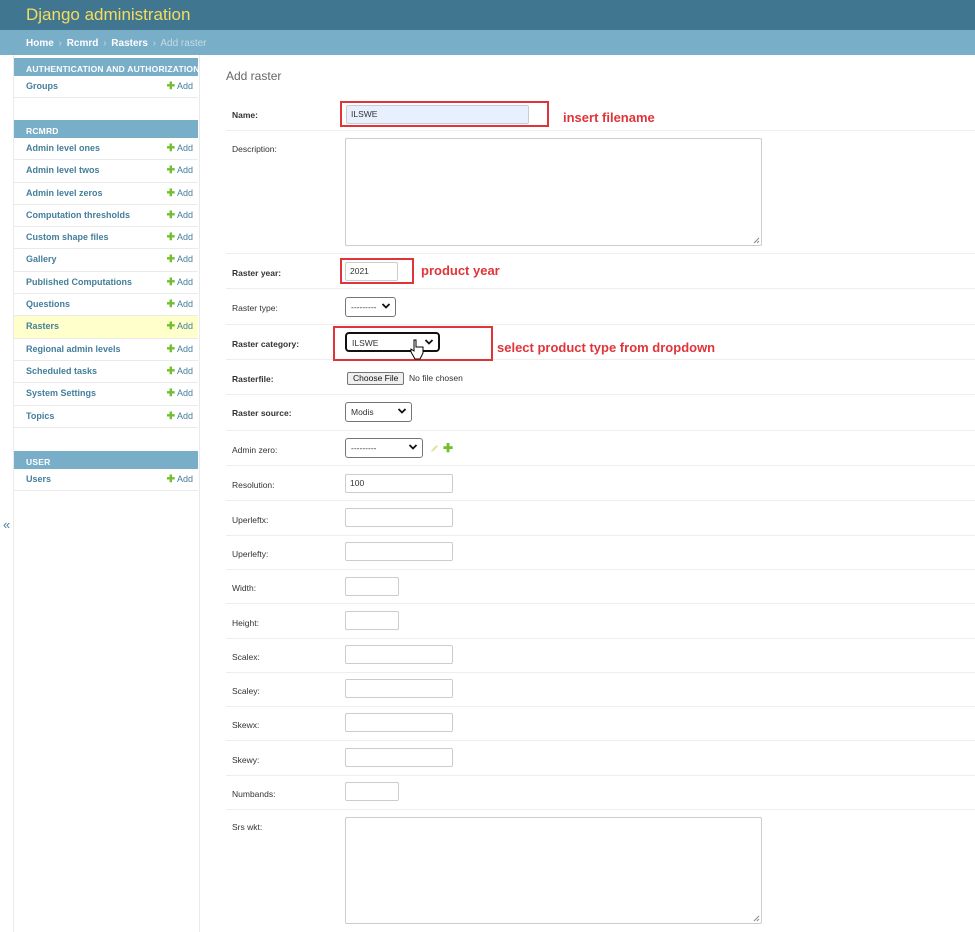 The image size is (975, 932). I want to click on add-published-computations-link: ✚ Add, so click(180, 282).